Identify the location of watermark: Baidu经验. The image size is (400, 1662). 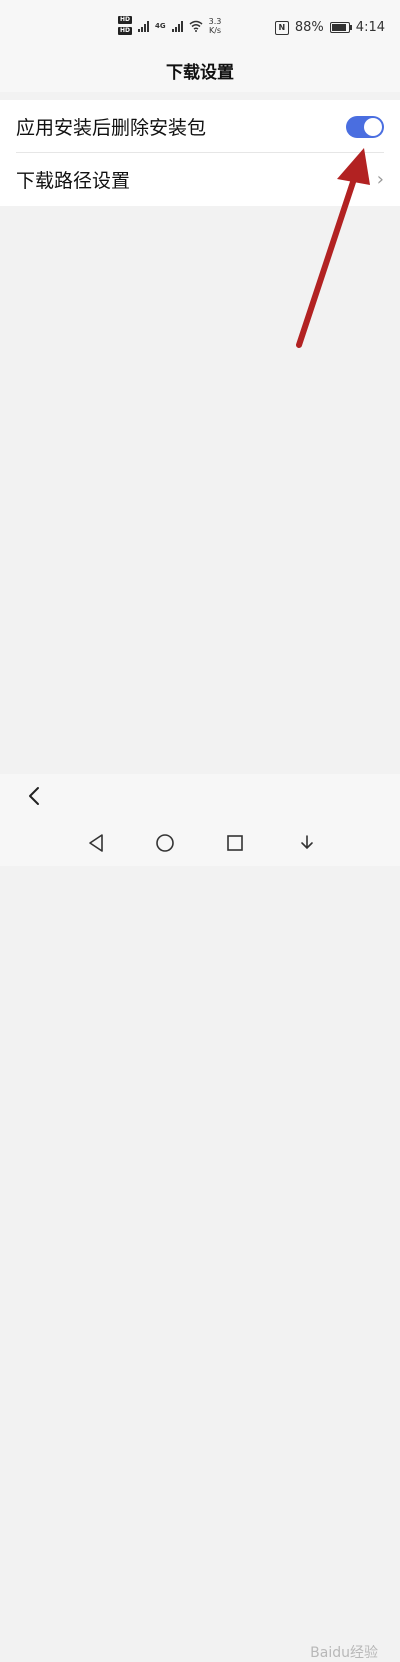
(344, 1653).